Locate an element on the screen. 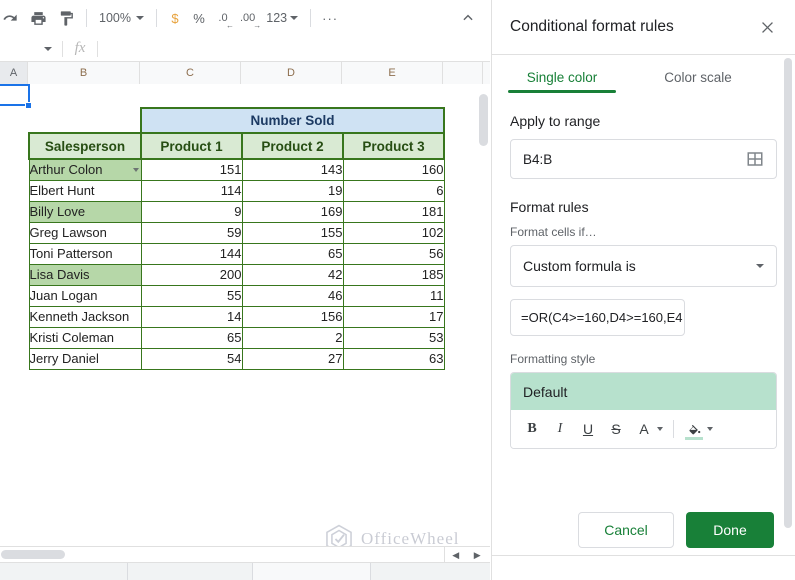 The height and width of the screenshot is (580, 795). cell-dropdown-arrow-icon is located at coordinates (135, 169).